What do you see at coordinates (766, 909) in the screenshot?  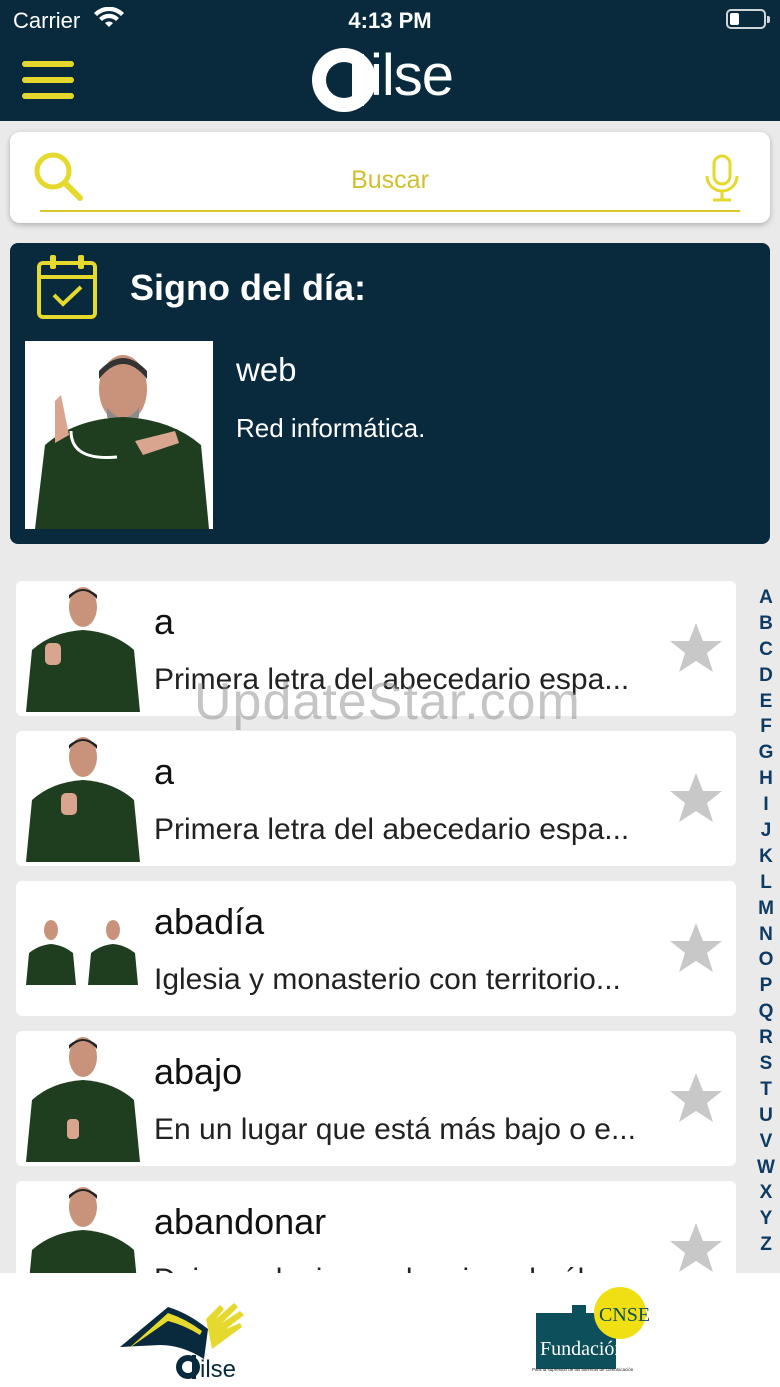 I see `alpha-index-letter: M` at bounding box center [766, 909].